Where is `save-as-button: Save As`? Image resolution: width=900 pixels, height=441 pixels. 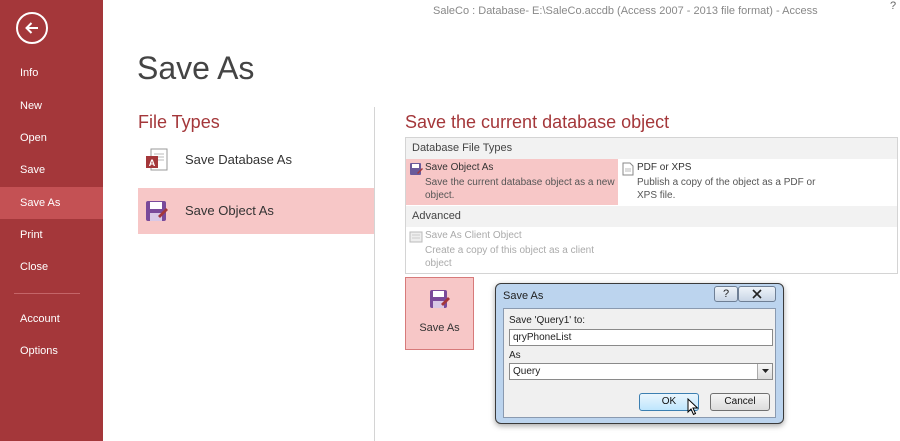 save-as-button: Save As is located at coordinates (439, 313).